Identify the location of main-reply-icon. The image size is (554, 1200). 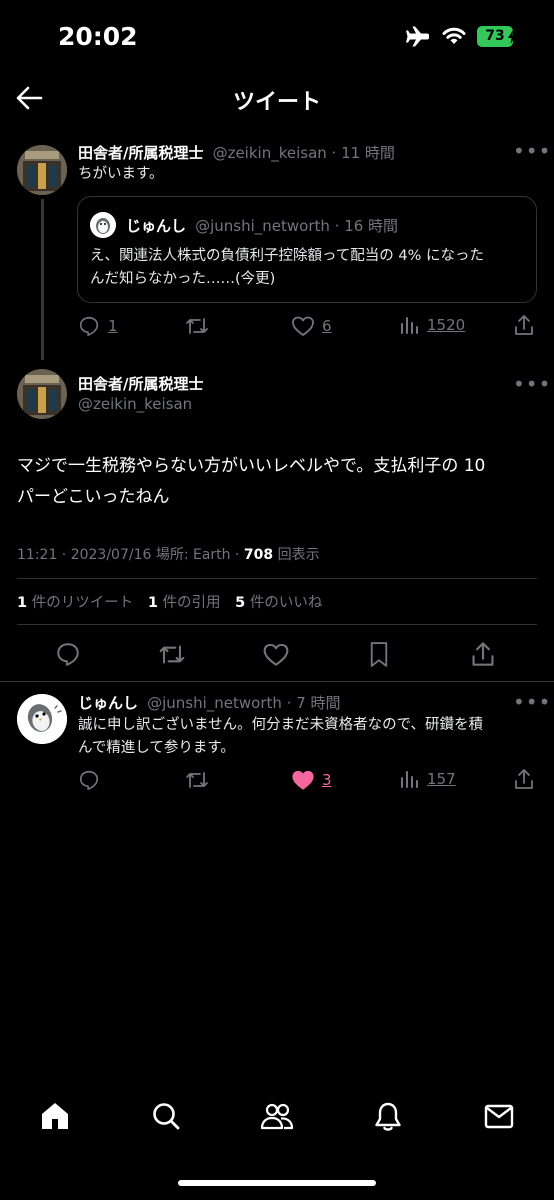
(68, 654).